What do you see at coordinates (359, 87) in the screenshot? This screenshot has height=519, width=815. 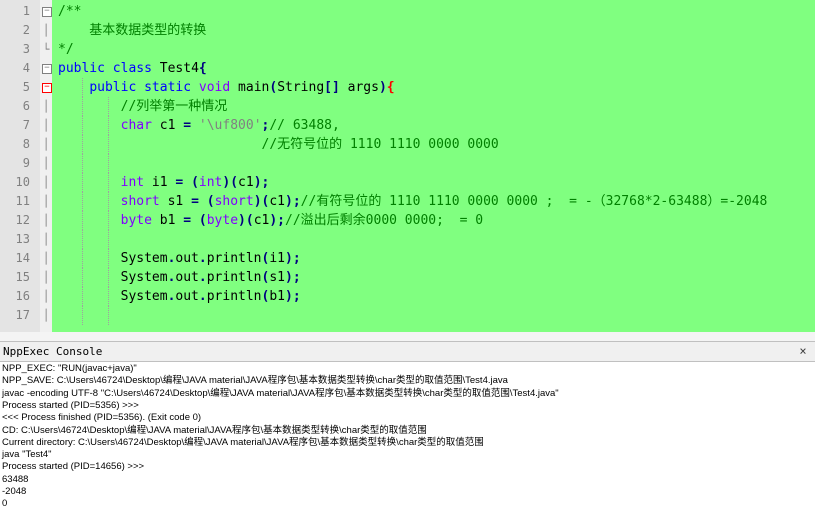 I see `code-token: args` at bounding box center [359, 87].